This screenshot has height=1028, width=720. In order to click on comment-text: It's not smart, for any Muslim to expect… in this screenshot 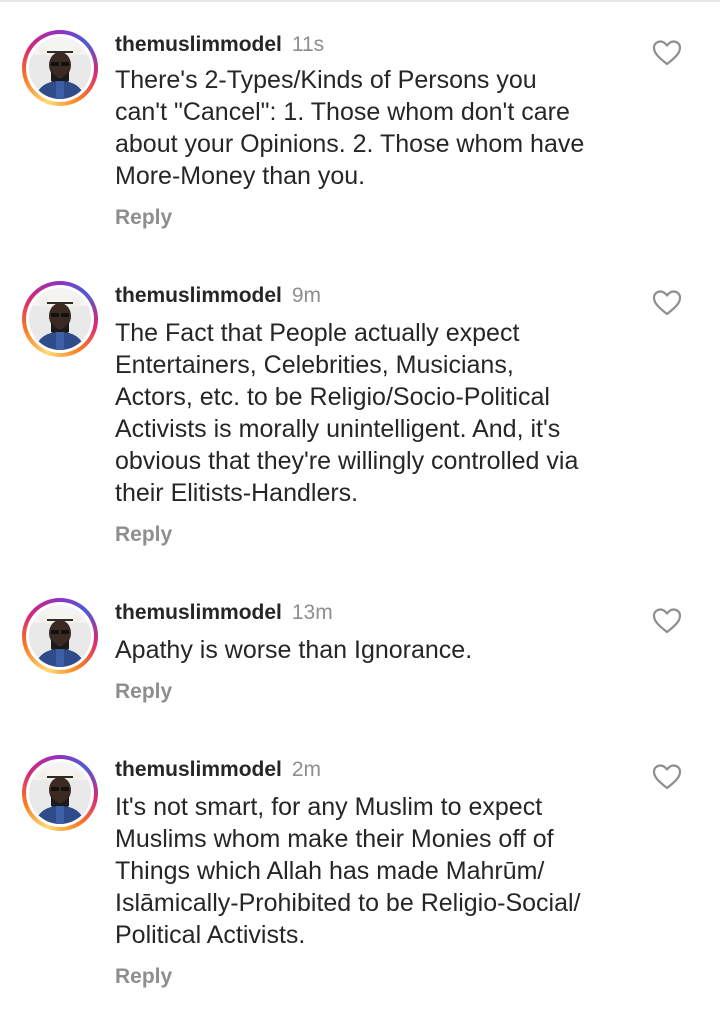, I will do `click(380, 871)`.